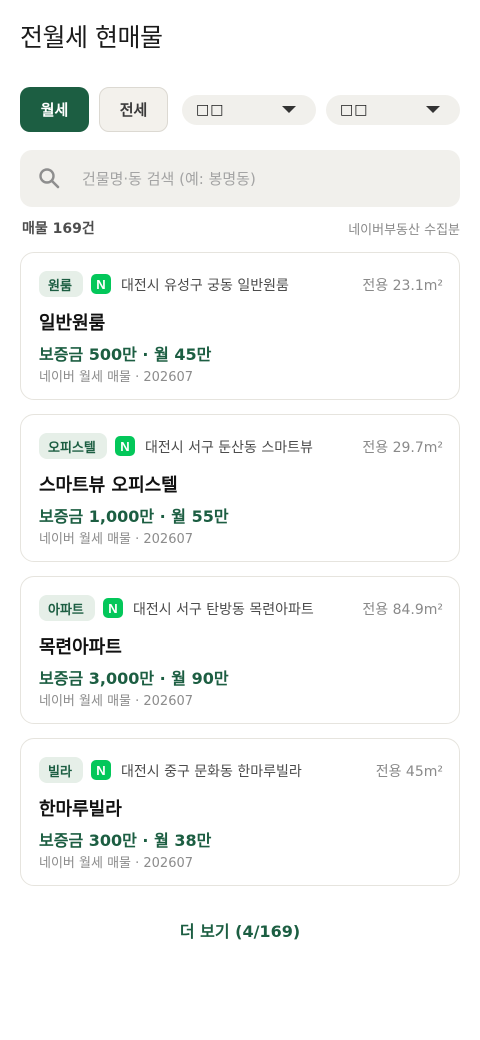 The width and height of the screenshot is (480, 1040). Describe the element at coordinates (125, 354) in the screenshot. I see `listing-price: 보증금 500만 · 월 45만` at that location.